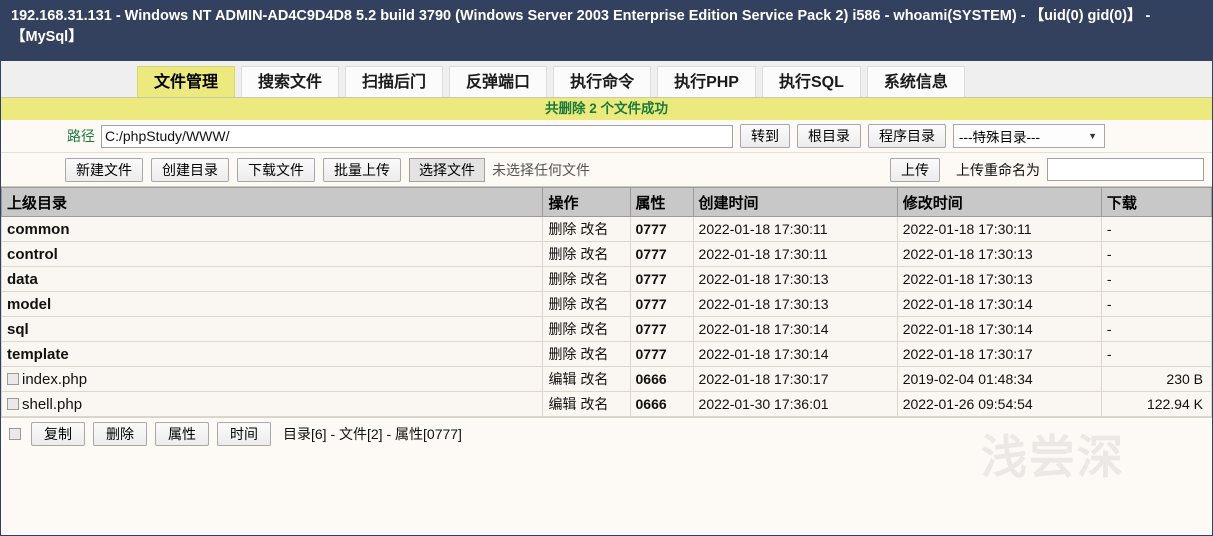  Describe the element at coordinates (52, 404) in the screenshot. I see `row-name-label: shell.php` at that location.